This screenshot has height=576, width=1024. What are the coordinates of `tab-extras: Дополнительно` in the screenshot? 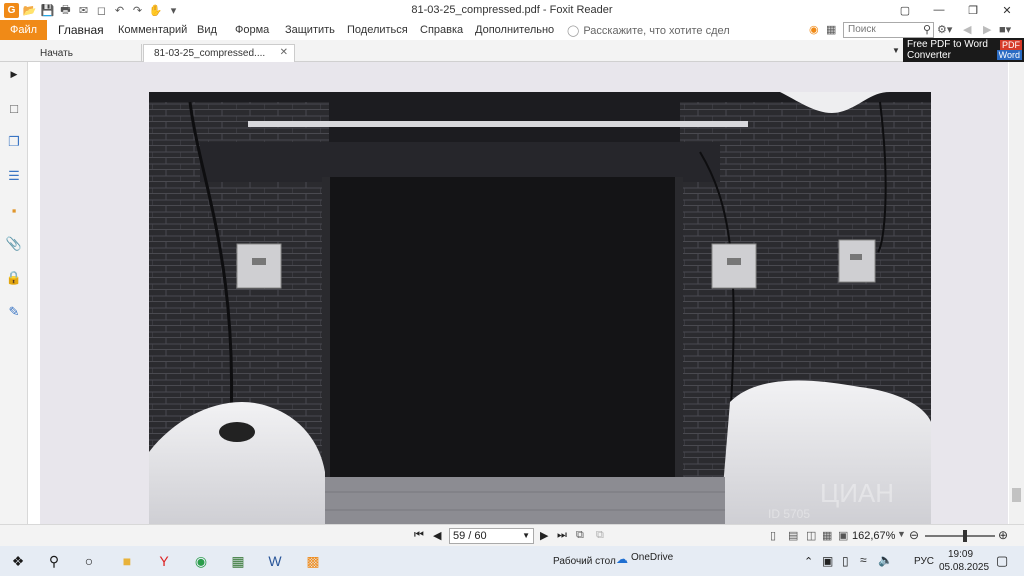 It's located at (514, 30).